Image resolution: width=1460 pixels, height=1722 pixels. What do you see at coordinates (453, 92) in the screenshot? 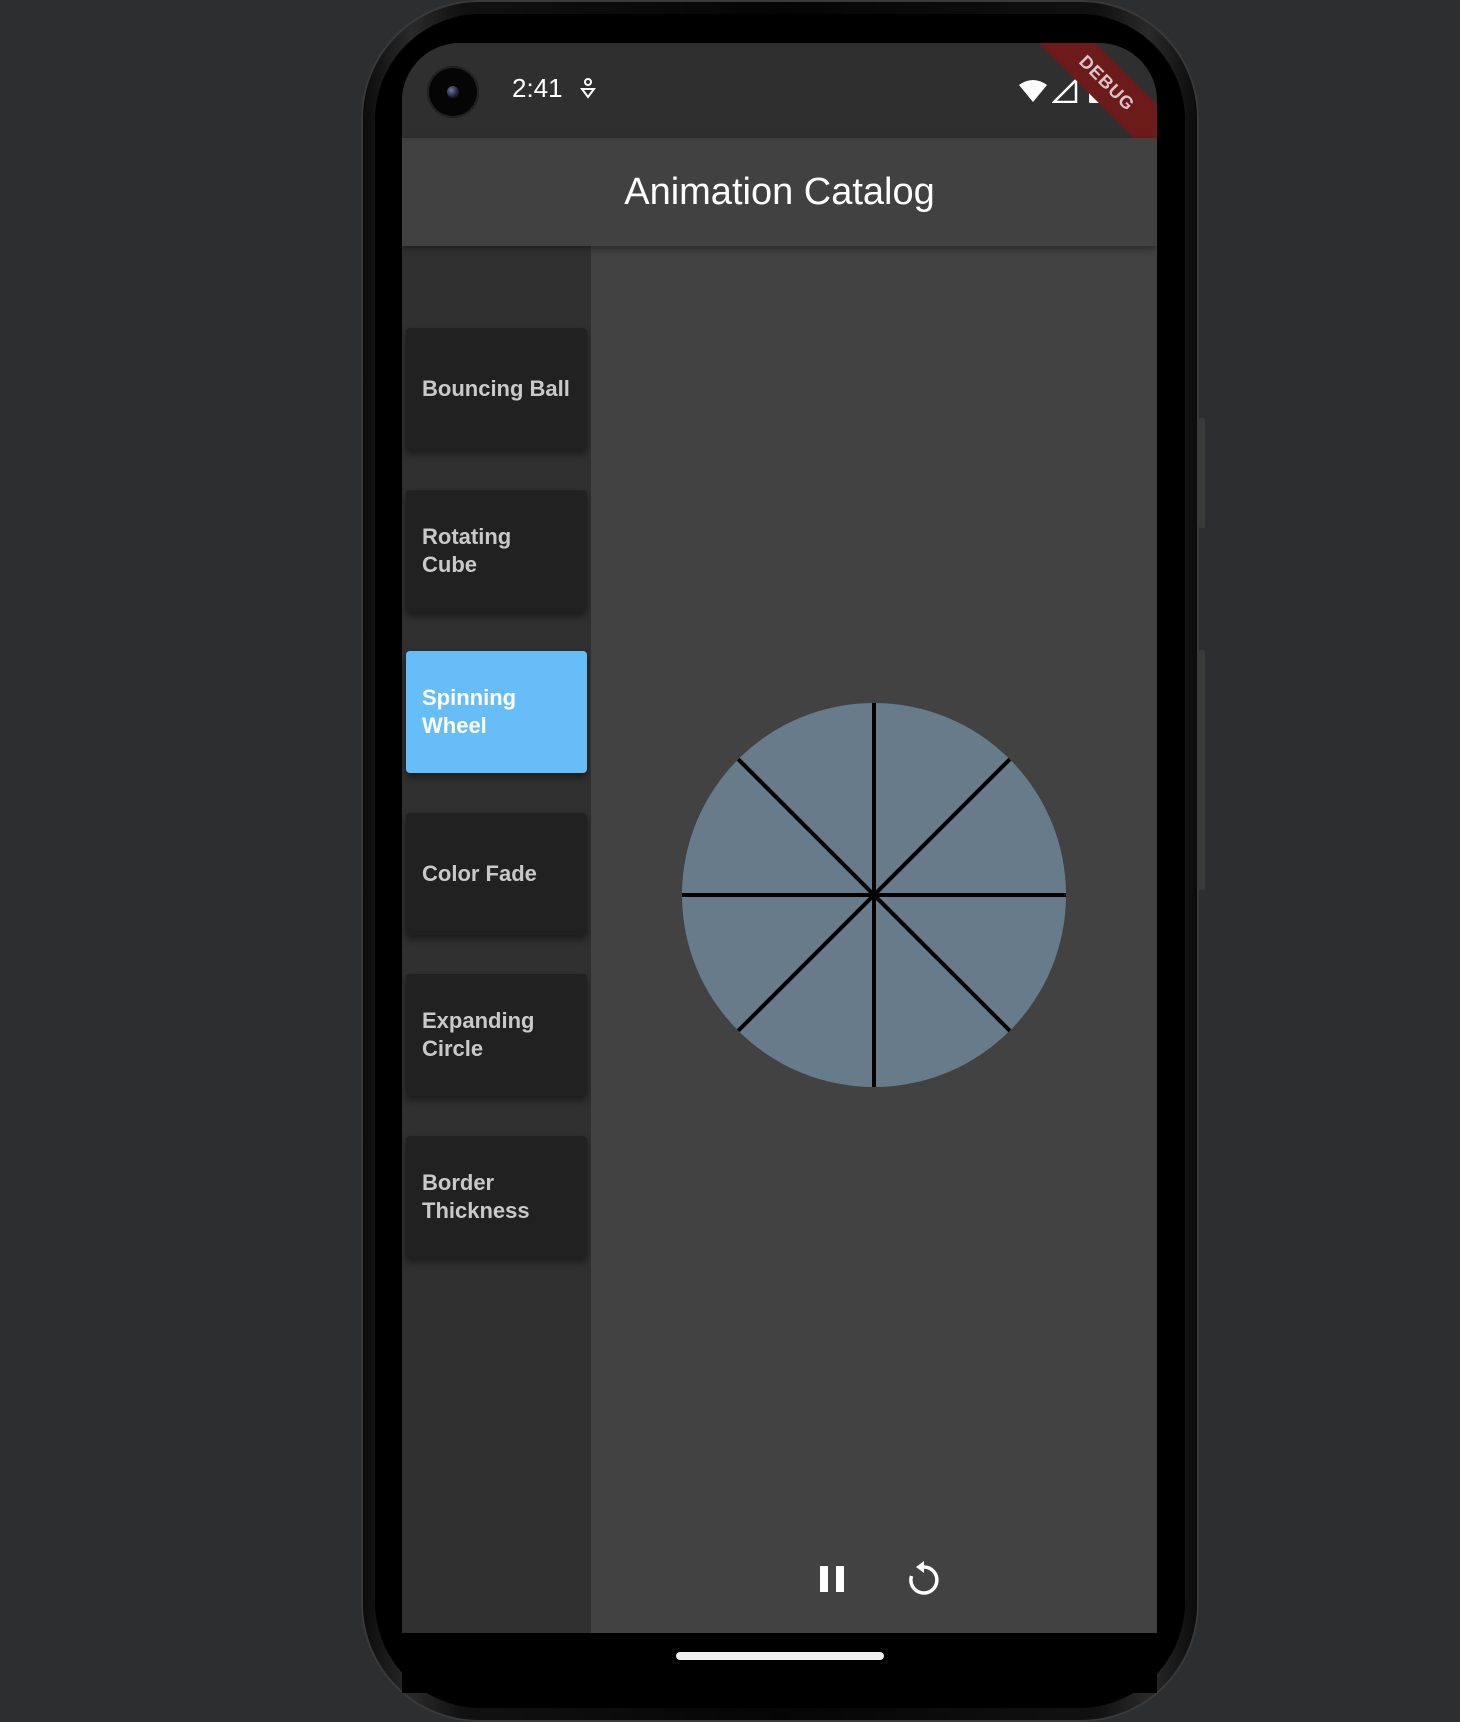
I see `front-camera` at bounding box center [453, 92].